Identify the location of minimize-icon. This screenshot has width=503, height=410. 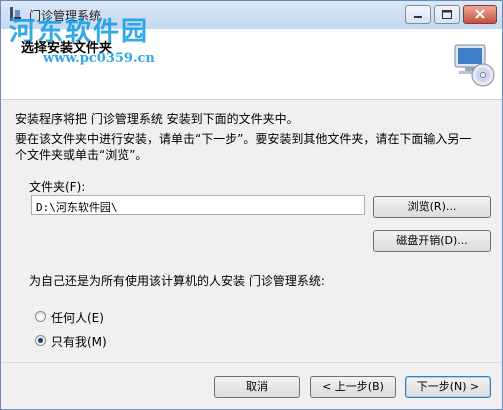
(418, 17).